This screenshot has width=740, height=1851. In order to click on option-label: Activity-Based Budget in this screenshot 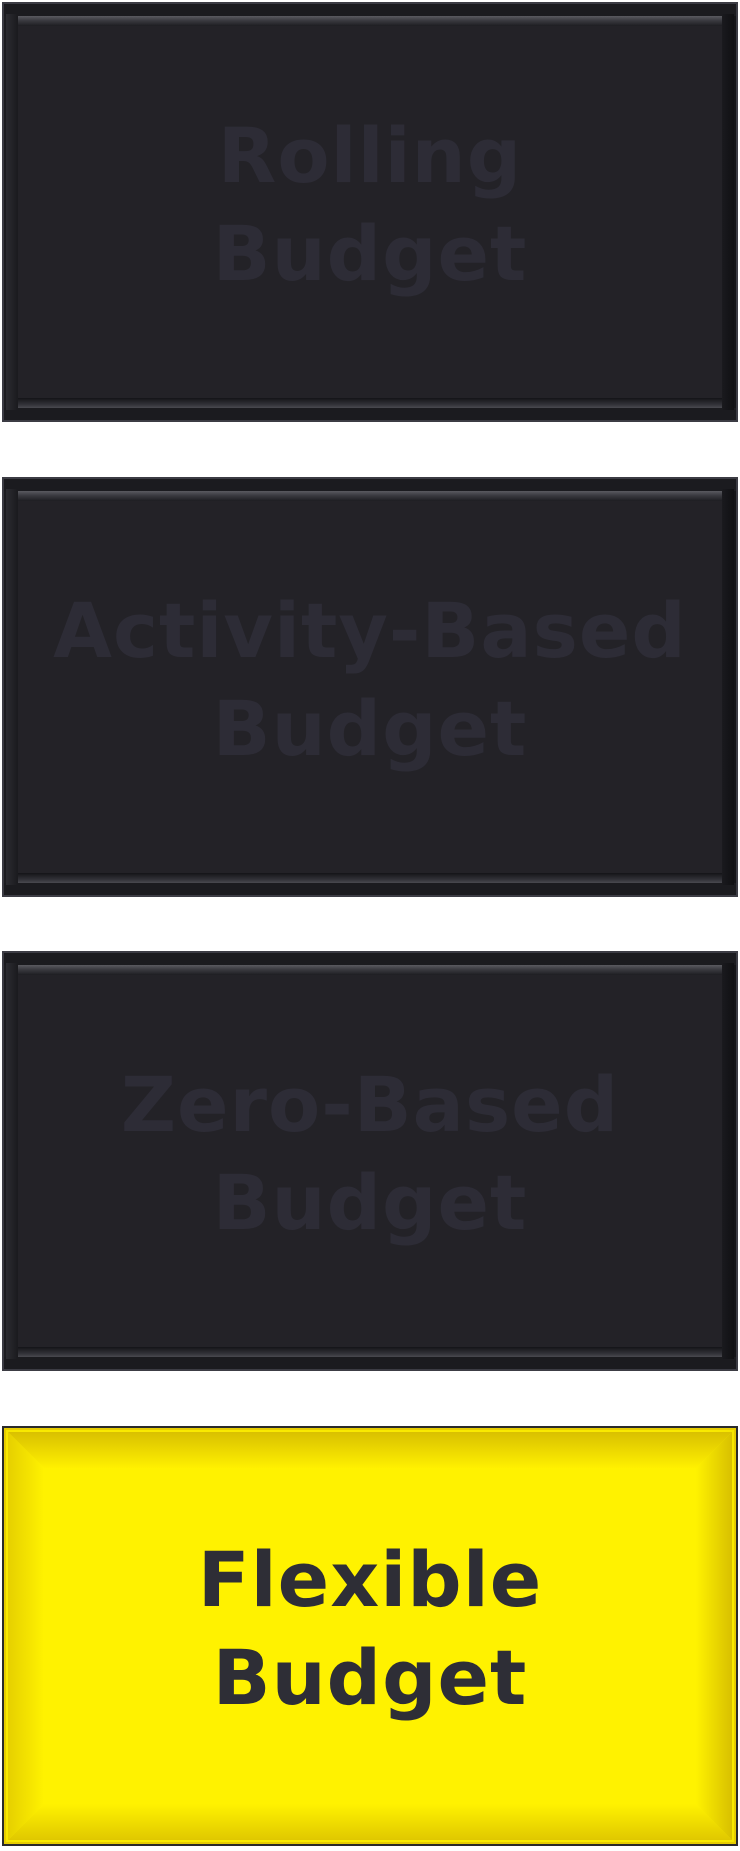, I will do `click(370, 680)`.